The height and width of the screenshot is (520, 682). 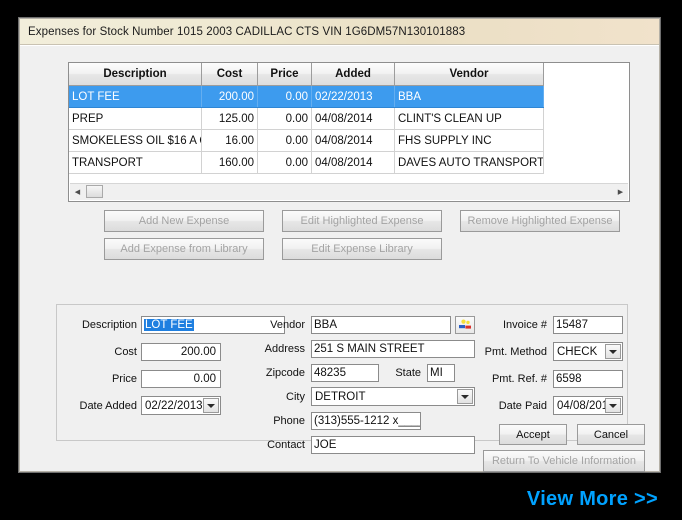 What do you see at coordinates (289, 421) in the screenshot?
I see `phone-label: Phone` at bounding box center [289, 421].